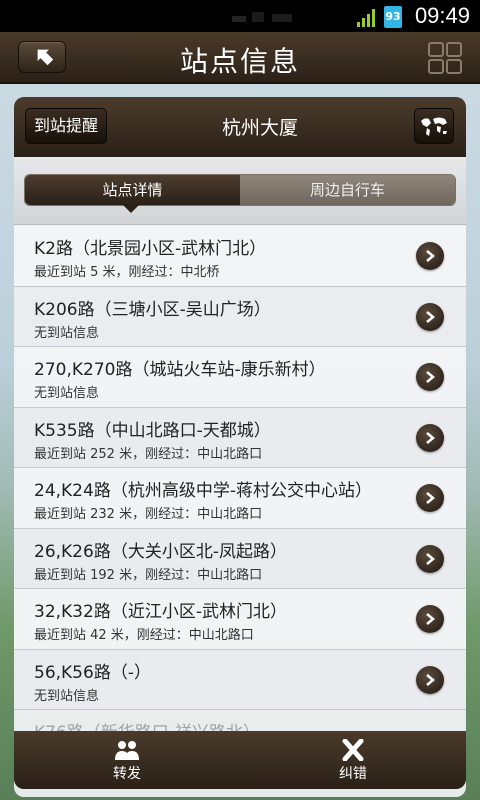 The image size is (480, 800). What do you see at coordinates (132, 190) in the screenshot?
I see `tab-station-details: 站点详情` at bounding box center [132, 190].